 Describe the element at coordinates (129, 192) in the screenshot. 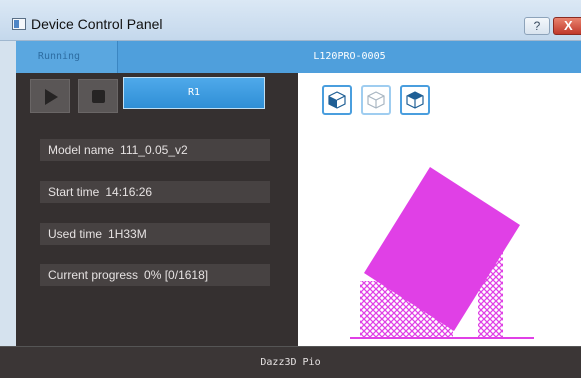

I see `start-time-value: 14:16:26` at that location.